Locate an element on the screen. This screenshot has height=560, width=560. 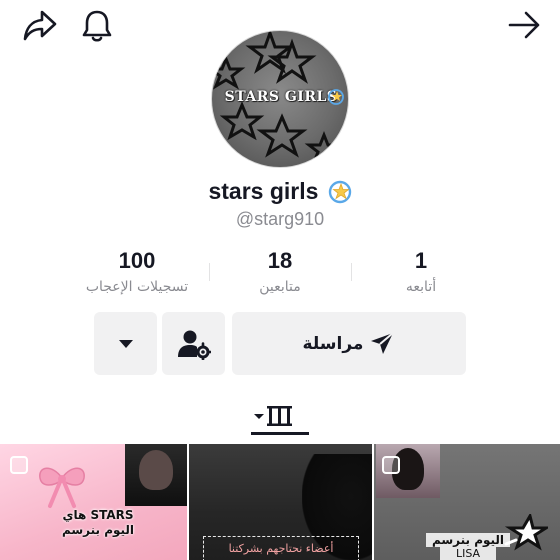
caption-line: هاي STARS is located at coordinates (98, 515).